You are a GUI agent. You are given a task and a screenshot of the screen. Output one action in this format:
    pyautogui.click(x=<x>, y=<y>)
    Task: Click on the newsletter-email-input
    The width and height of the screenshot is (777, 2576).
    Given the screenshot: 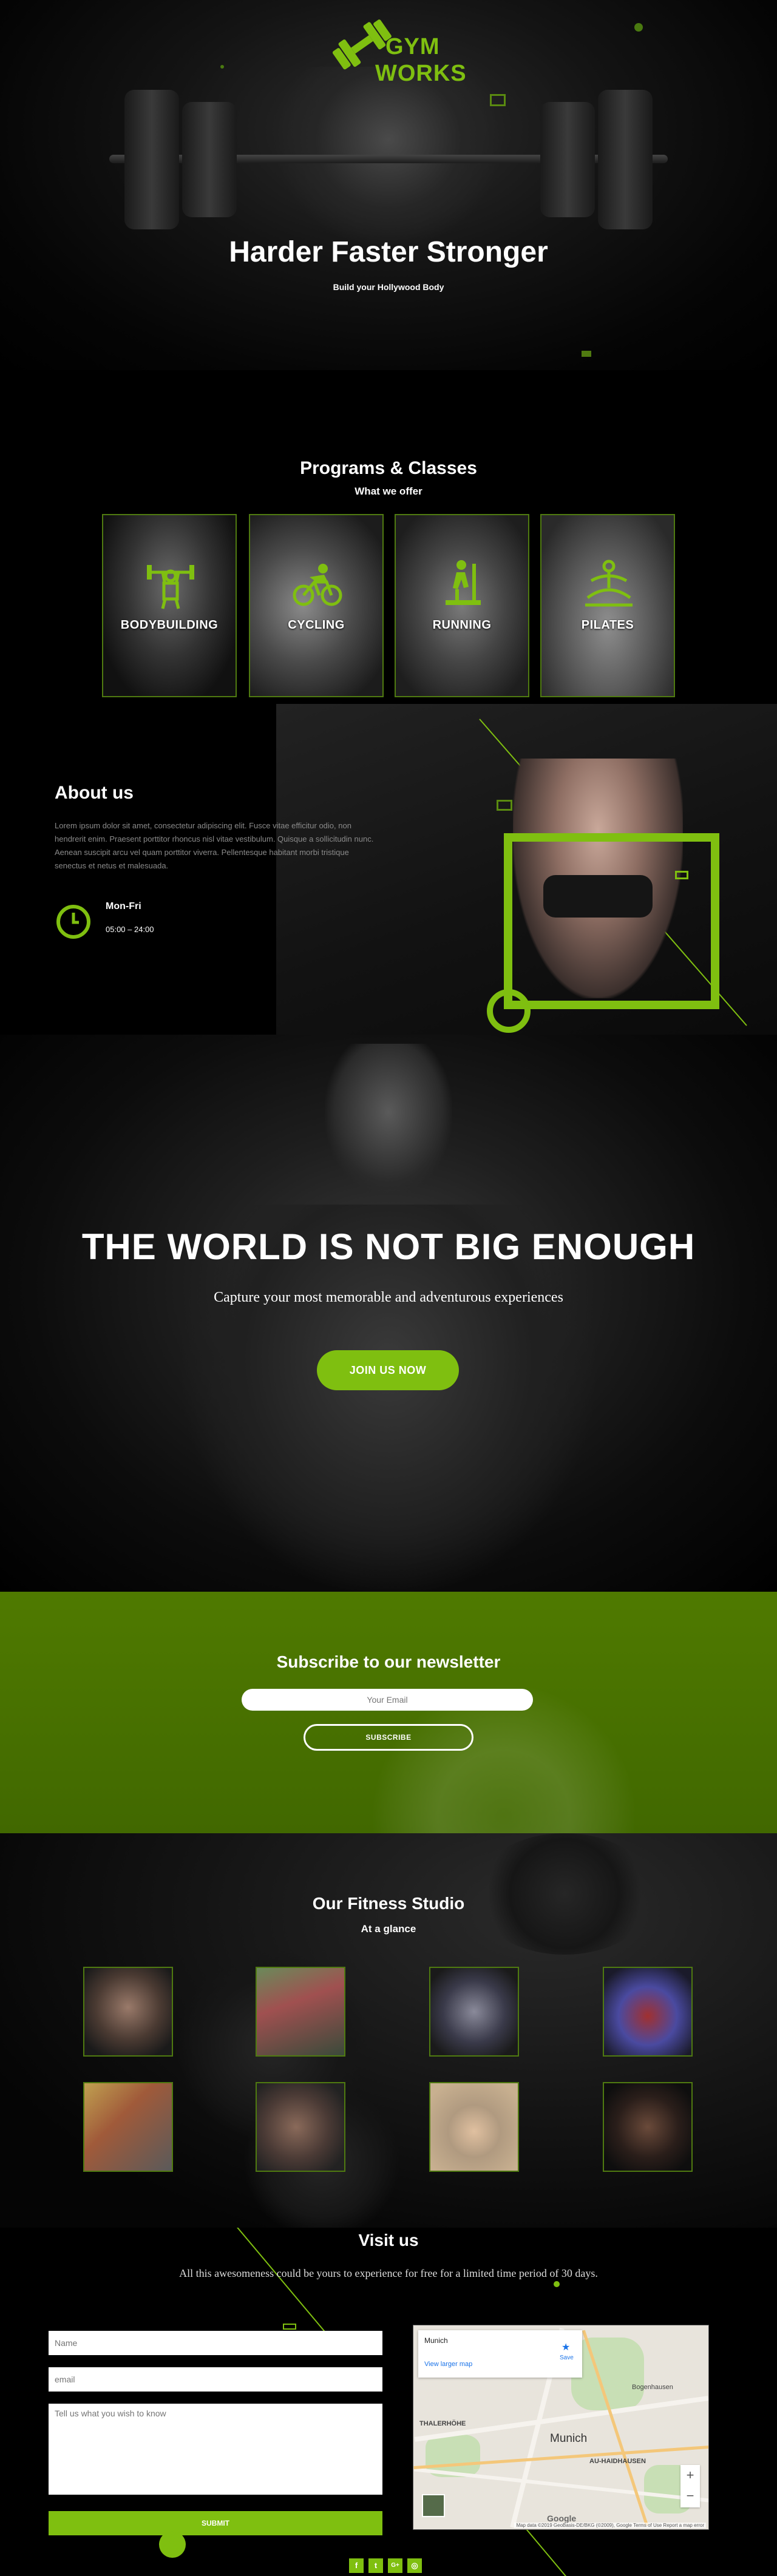 What is the action you would take?
    pyautogui.click(x=387, y=1700)
    